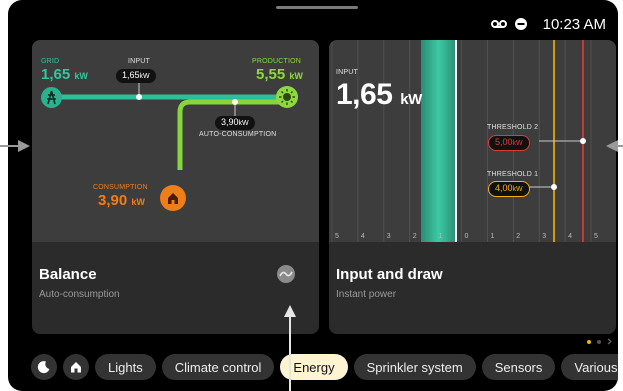 Image resolution: width=623 pixels, height=391 pixels. I want to click on production-label: PRODUCTION, so click(277, 61).